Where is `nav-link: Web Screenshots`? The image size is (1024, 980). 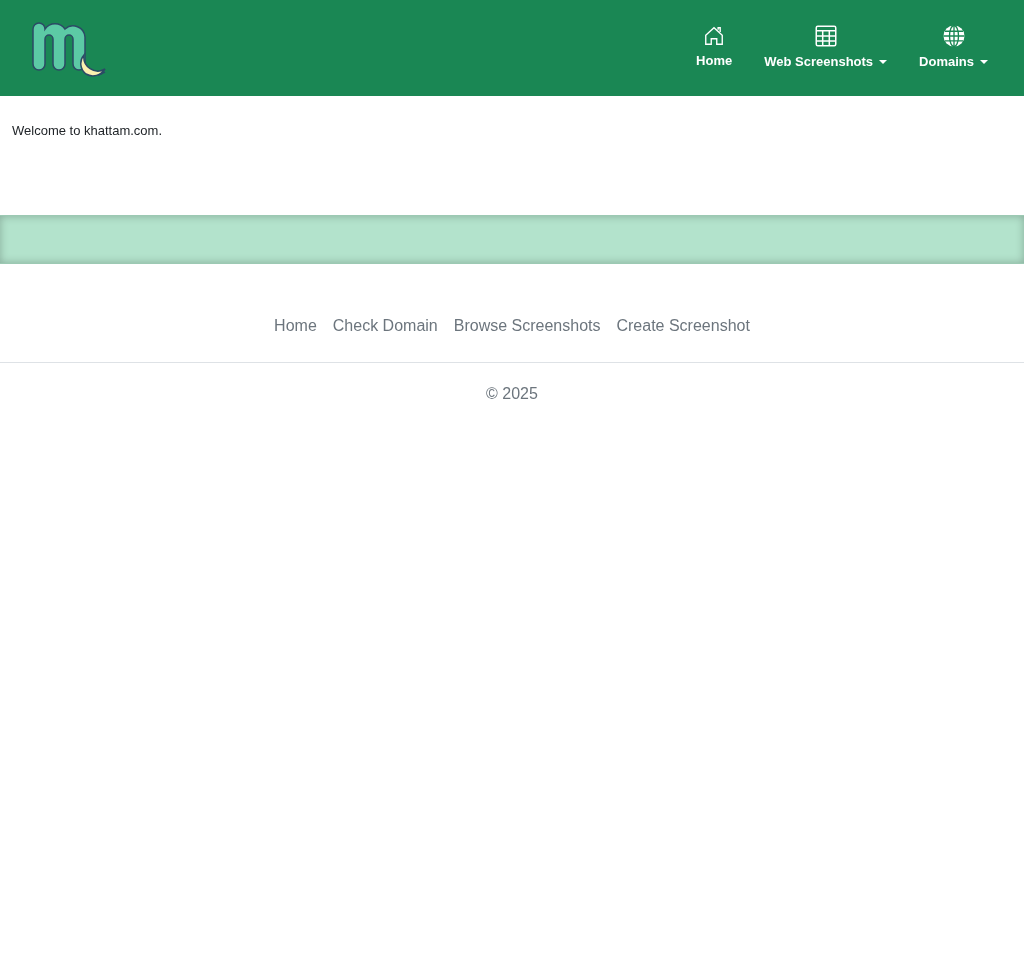 nav-link: Web Screenshots is located at coordinates (826, 48).